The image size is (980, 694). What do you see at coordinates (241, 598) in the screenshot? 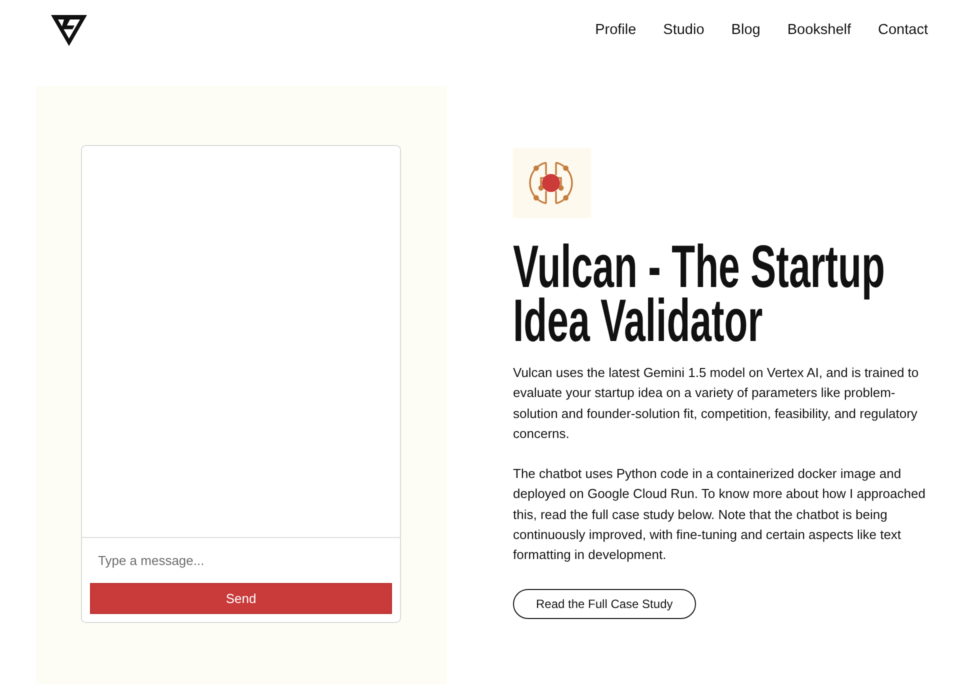
I see `send-button: Send` at bounding box center [241, 598].